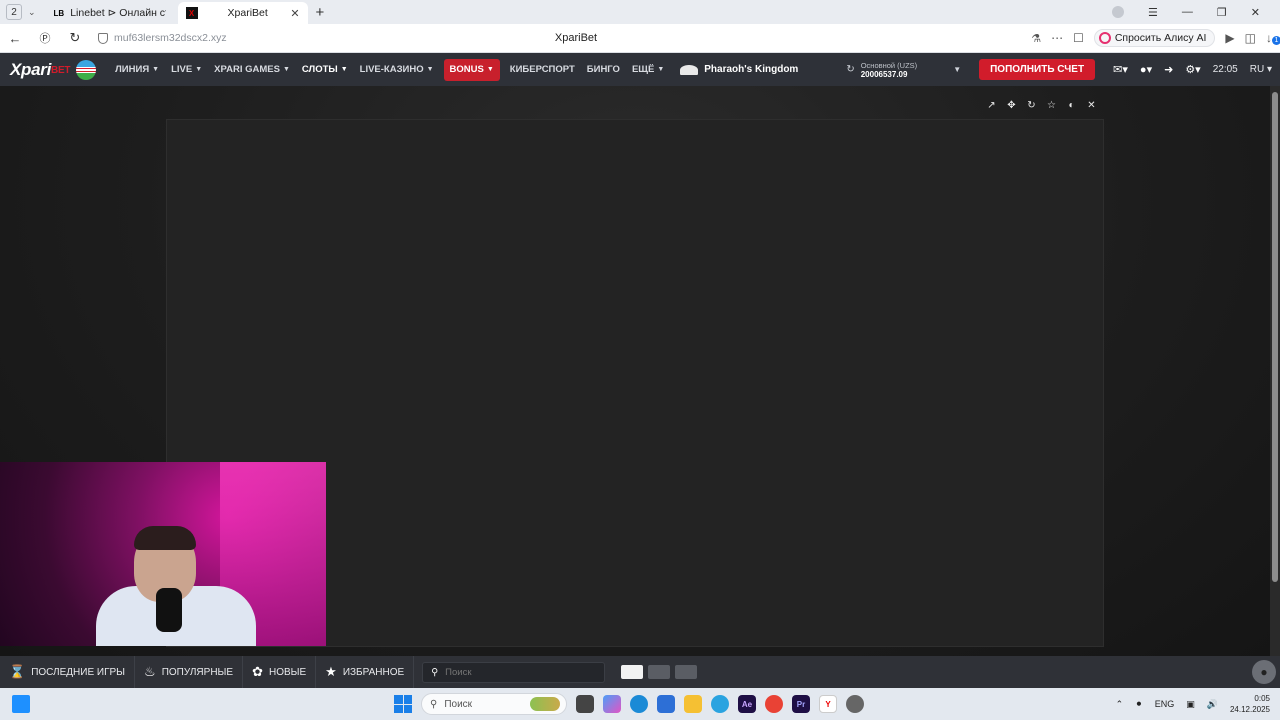 Image resolution: width=1280 pixels, height=720 pixels. I want to click on tab-count-badge: 2, so click(14, 12).